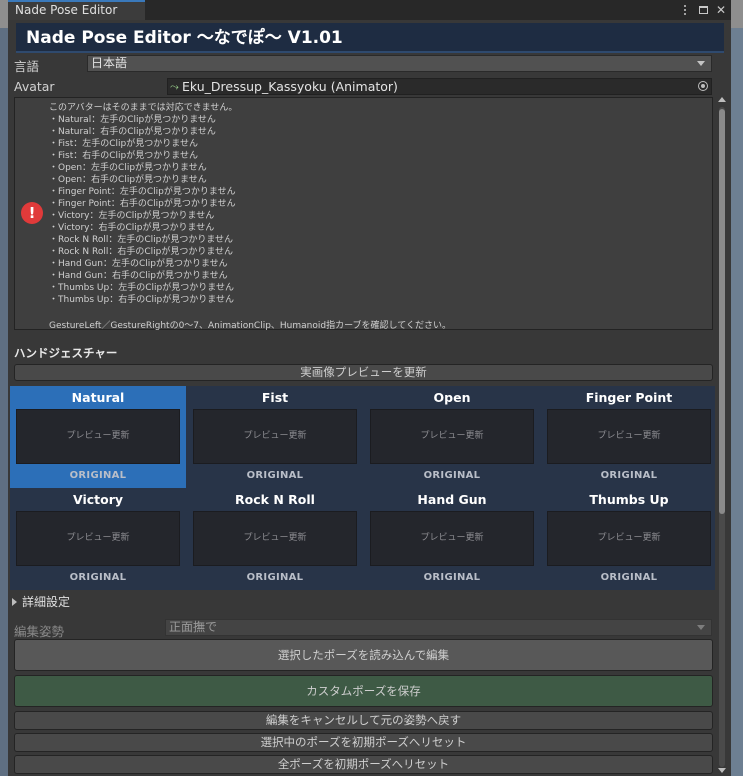 This screenshot has width=743, height=776. Describe the element at coordinates (98, 397) in the screenshot. I see `gesture-name: Natural` at that location.